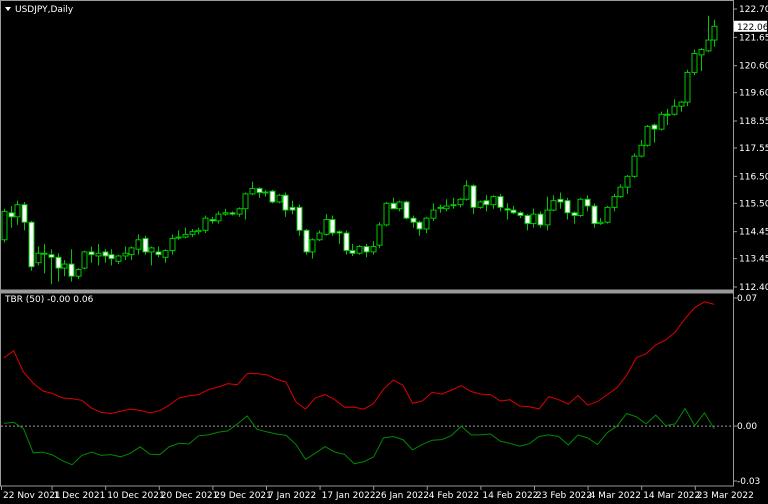 This screenshot has height=504, width=768. Describe the element at coordinates (44, 10) in the screenshot. I see `symbol-timeframe-label: USDJPY,Daily` at that location.